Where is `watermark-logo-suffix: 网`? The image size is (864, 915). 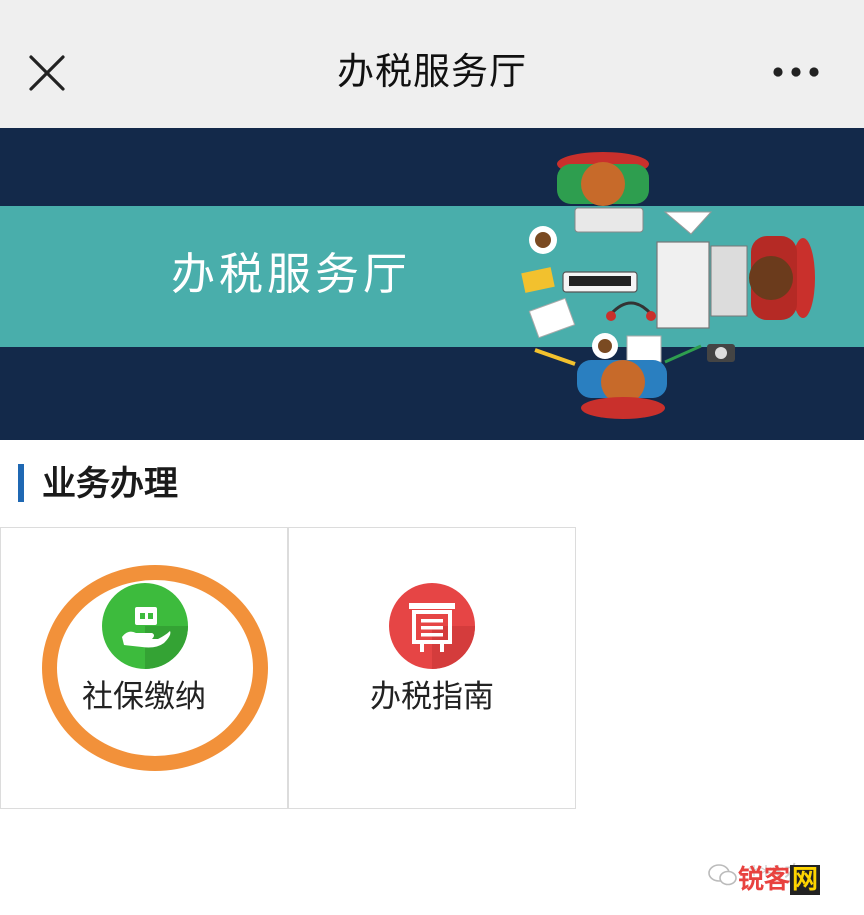 watermark-logo-suffix: 网 is located at coordinates (805, 880).